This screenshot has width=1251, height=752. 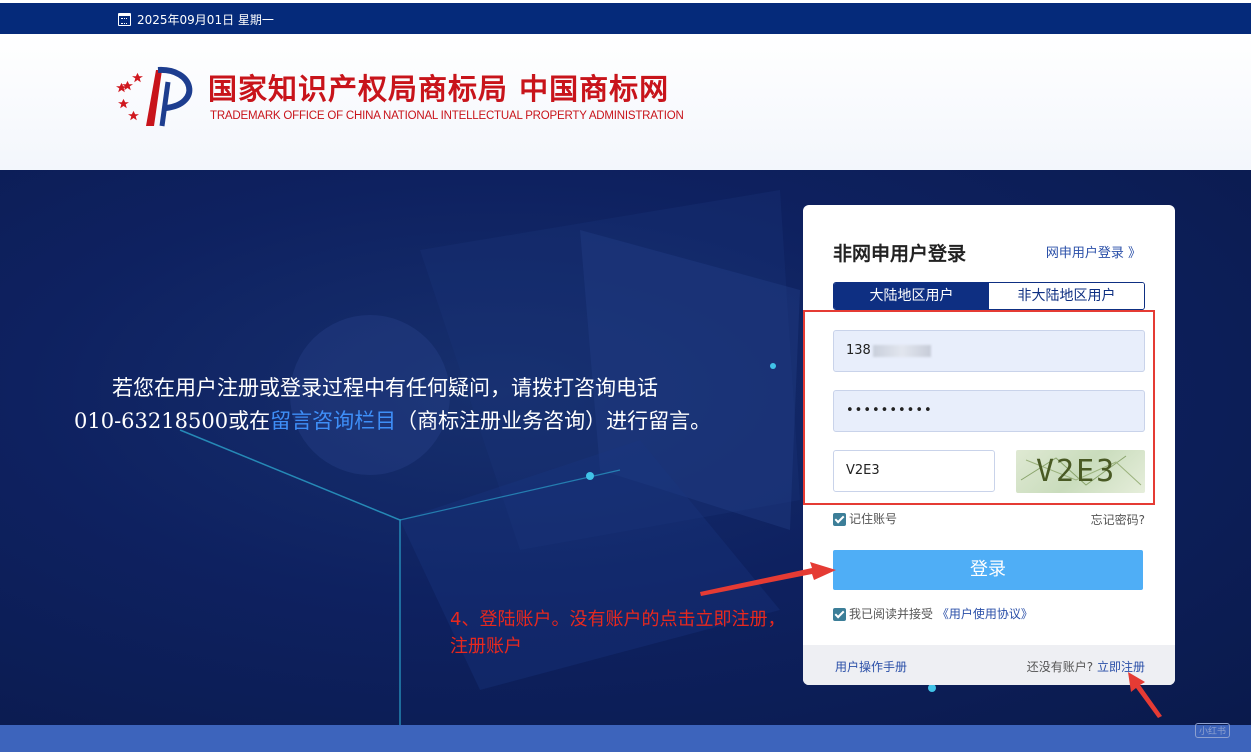 What do you see at coordinates (873, 519) in the screenshot?
I see `remember-label: 记住账号` at bounding box center [873, 519].